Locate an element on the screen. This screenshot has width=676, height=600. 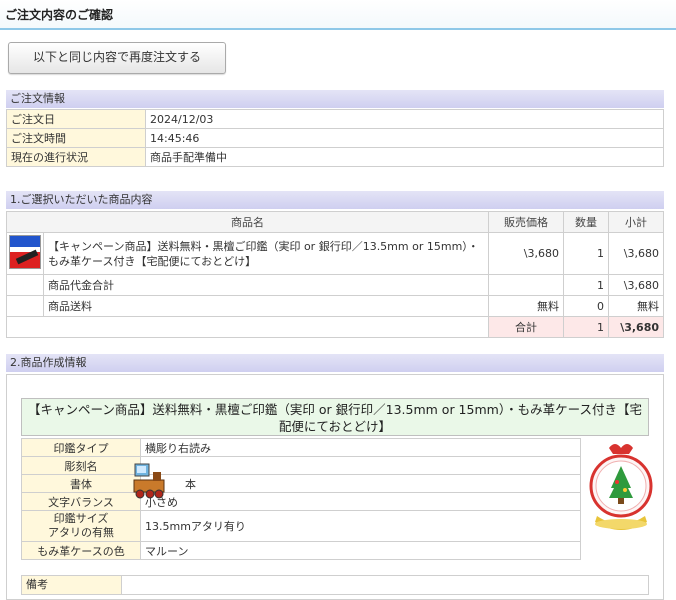
table-row: 彫刻名 is located at coordinates (301, 465).